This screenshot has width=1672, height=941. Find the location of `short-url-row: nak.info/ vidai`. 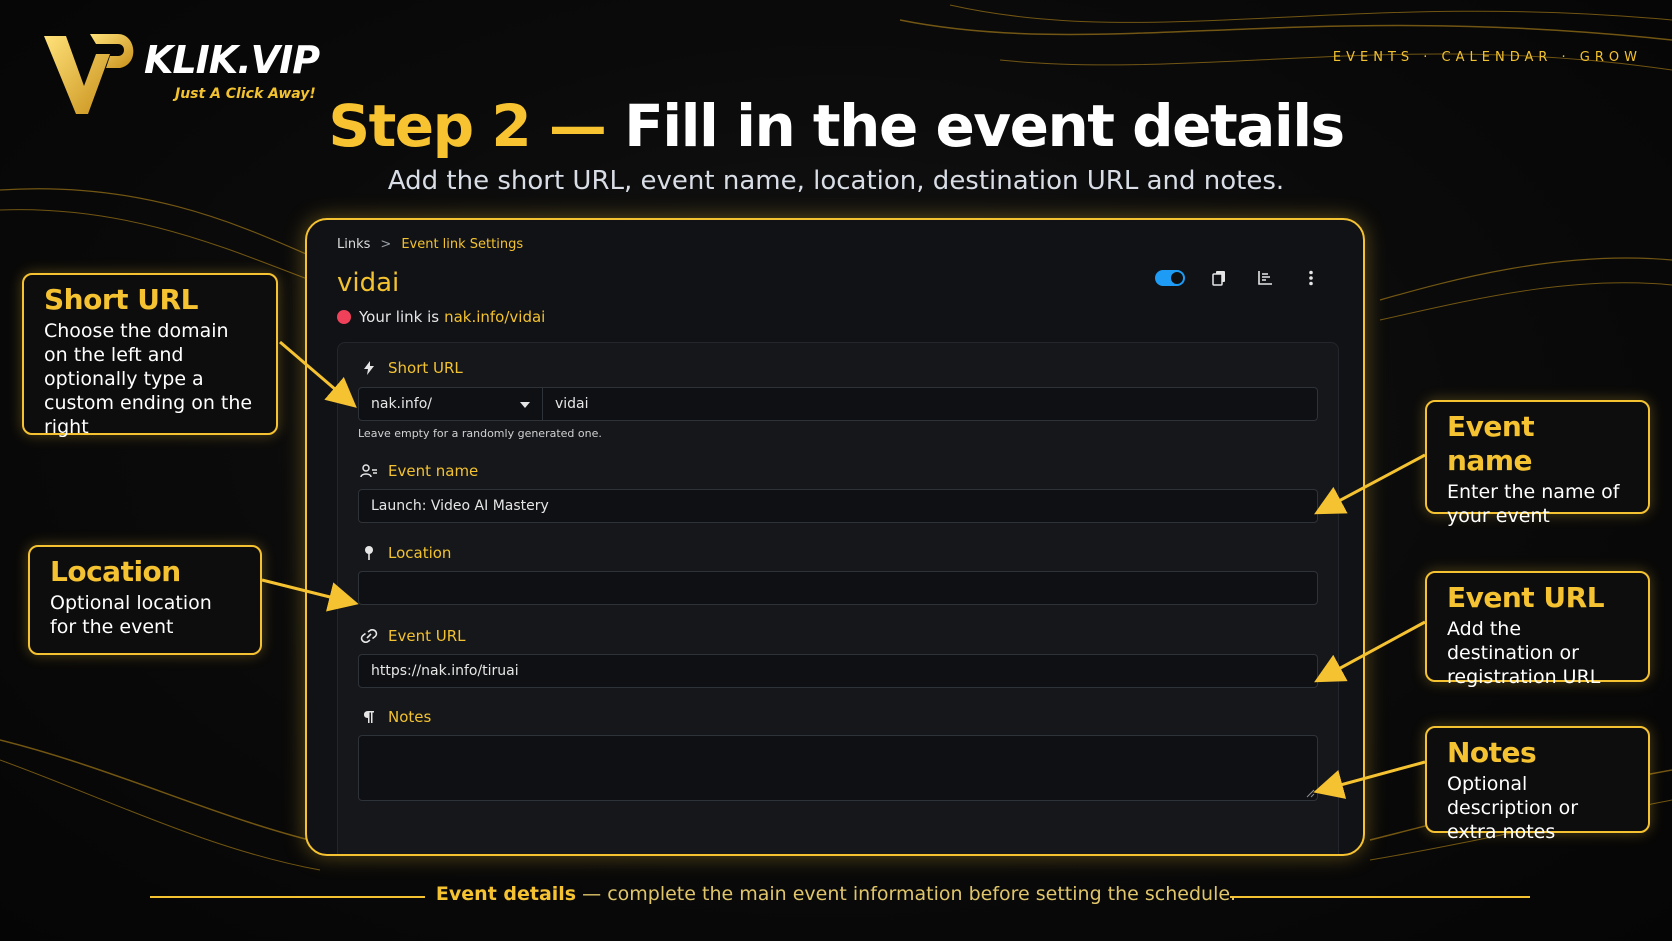

short-url-row: nak.info/ vidai is located at coordinates (838, 404).